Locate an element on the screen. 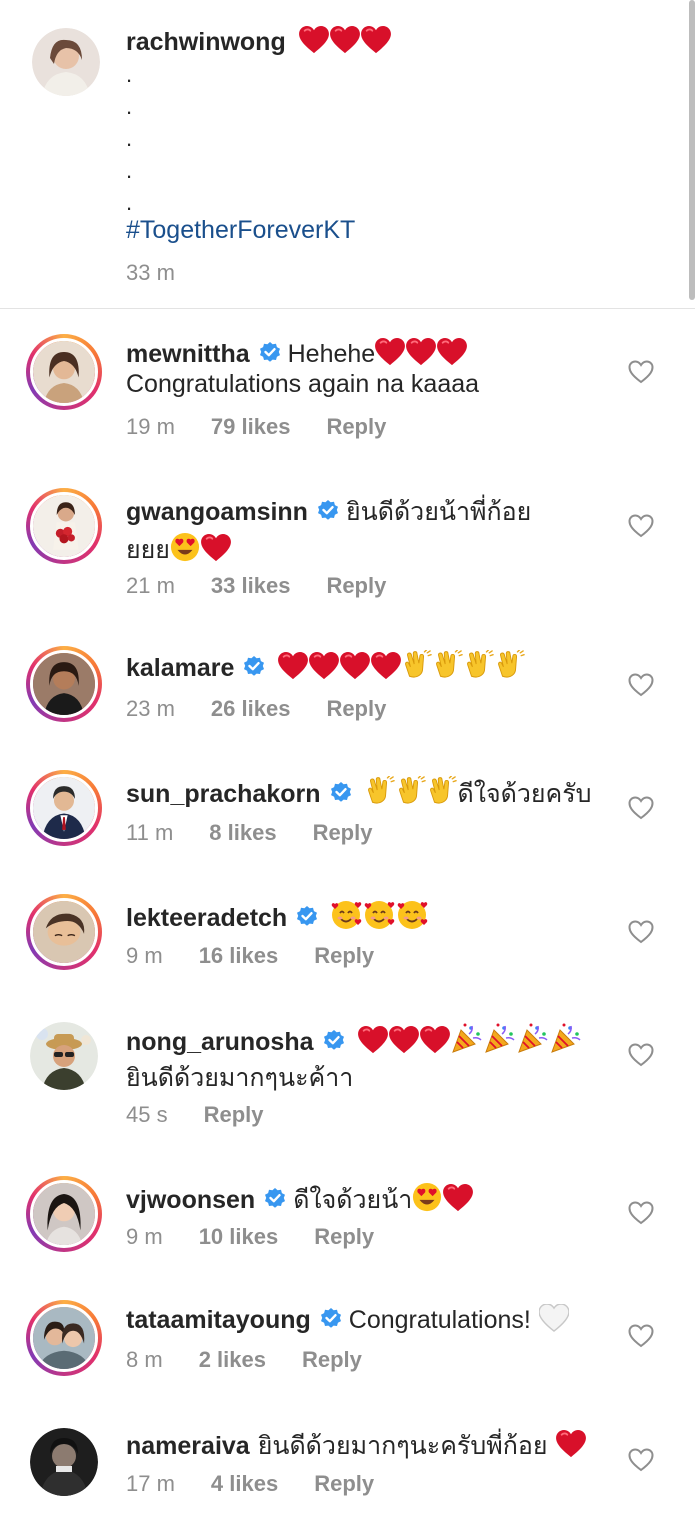  timestamp: 21 m is located at coordinates (150, 585).